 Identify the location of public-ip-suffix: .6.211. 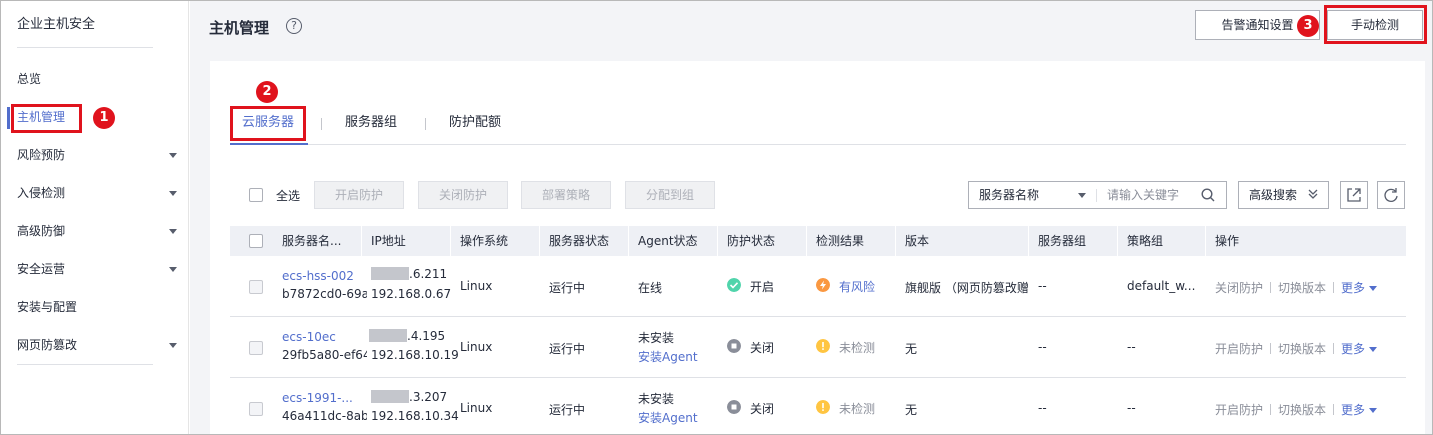
(428, 274).